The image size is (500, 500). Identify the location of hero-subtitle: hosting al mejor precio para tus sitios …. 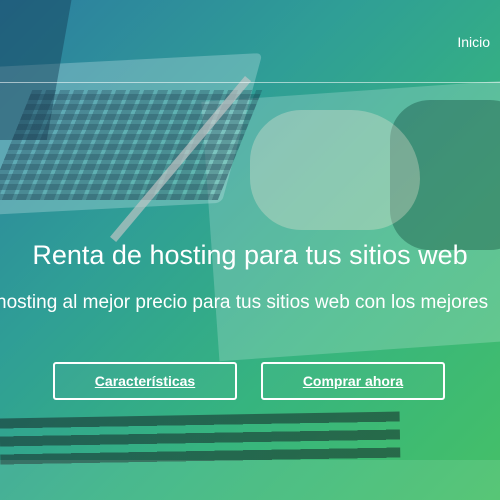
(244, 302).